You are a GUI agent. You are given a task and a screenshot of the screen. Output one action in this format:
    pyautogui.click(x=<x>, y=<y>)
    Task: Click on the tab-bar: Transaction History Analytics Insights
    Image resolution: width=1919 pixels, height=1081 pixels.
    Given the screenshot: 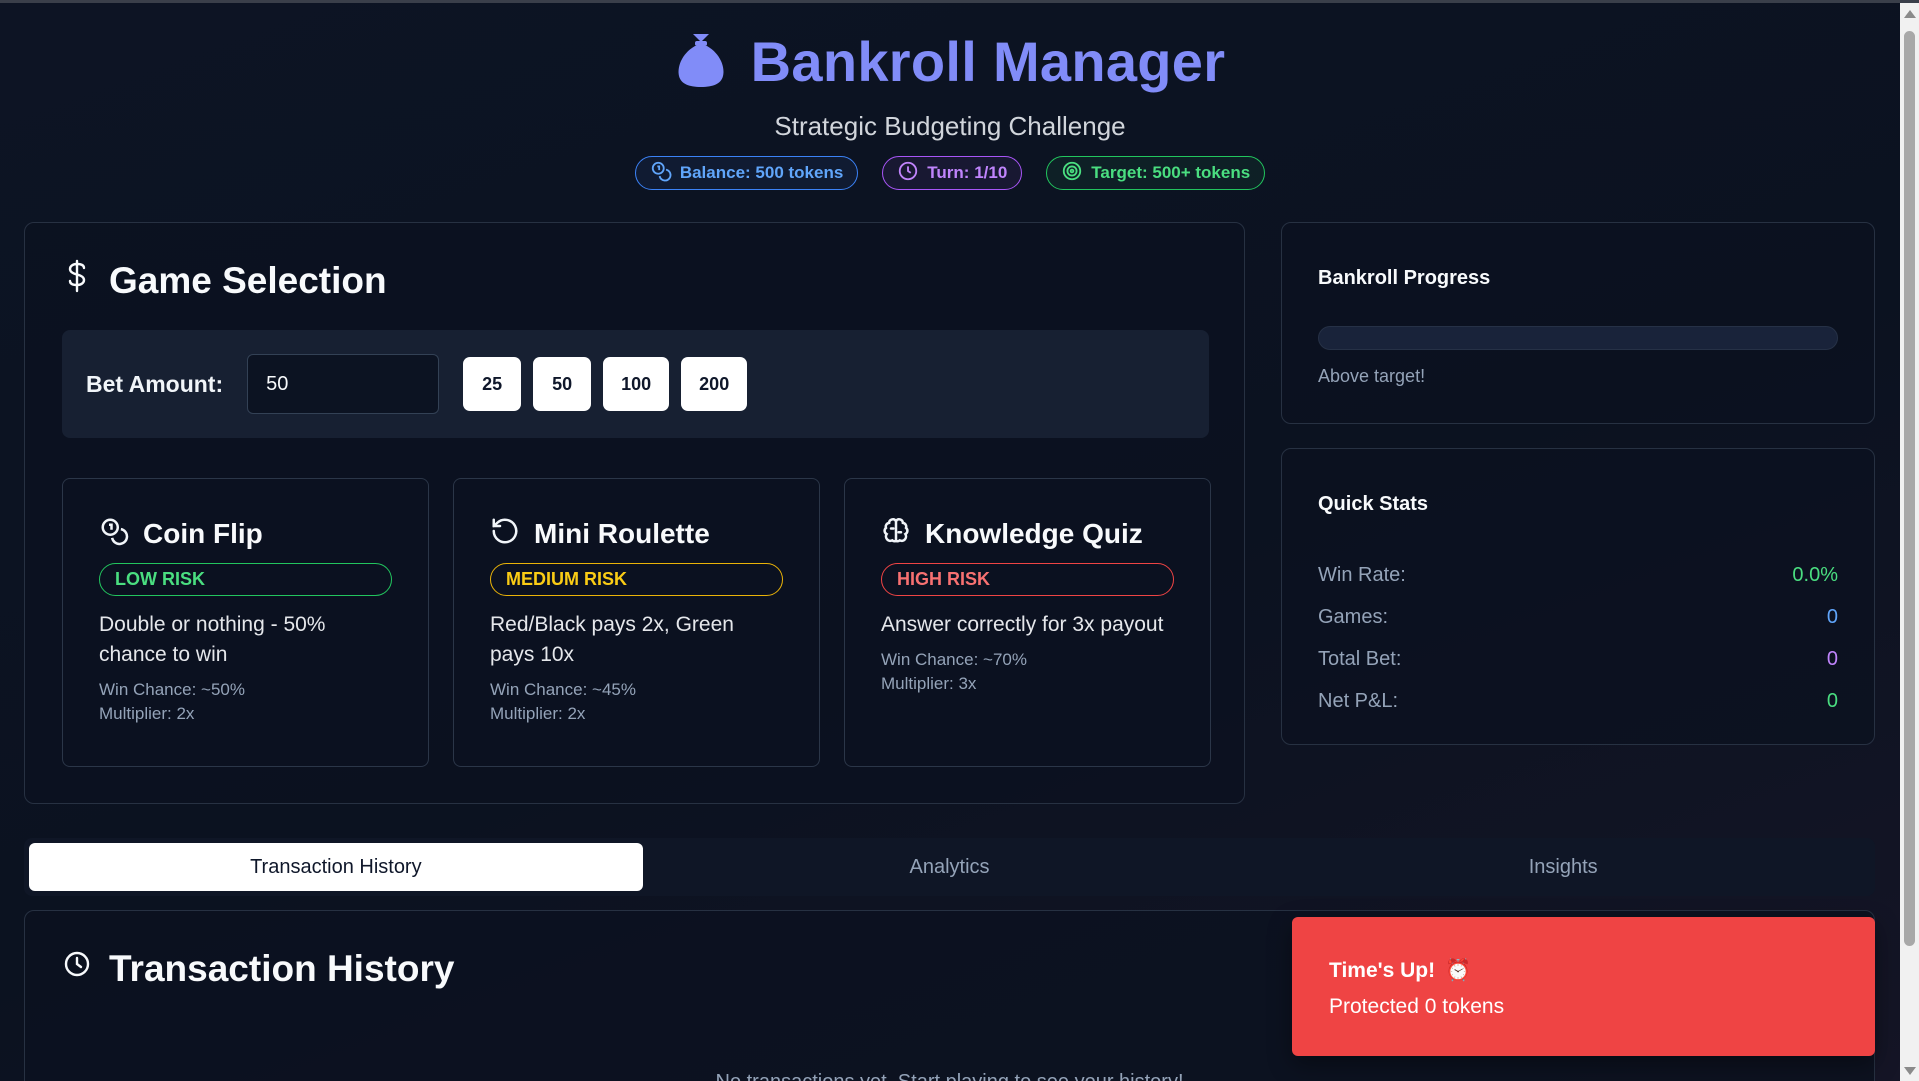 What is the action you would take?
    pyautogui.click(x=949, y=867)
    